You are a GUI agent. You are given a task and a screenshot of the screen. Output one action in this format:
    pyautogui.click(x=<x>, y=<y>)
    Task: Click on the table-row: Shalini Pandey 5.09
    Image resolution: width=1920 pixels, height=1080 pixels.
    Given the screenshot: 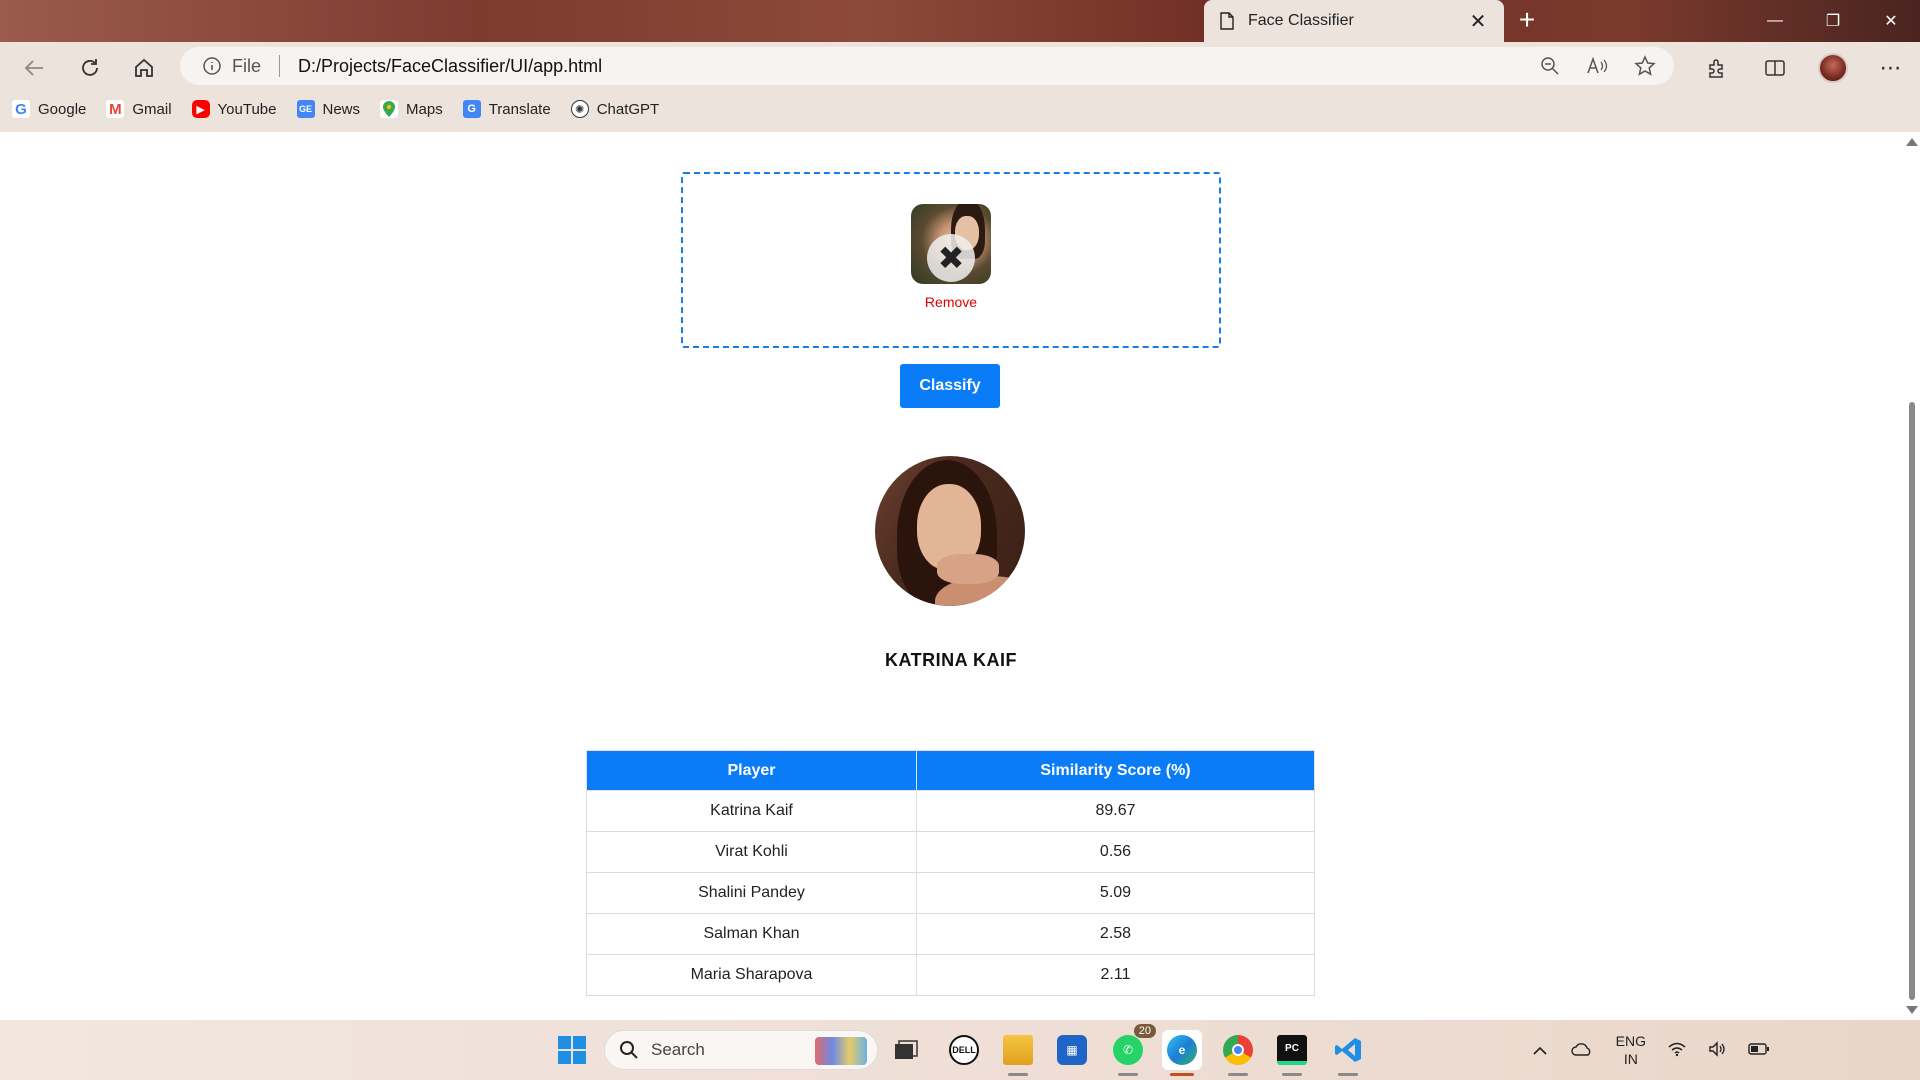 What is the action you would take?
    pyautogui.click(x=950, y=893)
    